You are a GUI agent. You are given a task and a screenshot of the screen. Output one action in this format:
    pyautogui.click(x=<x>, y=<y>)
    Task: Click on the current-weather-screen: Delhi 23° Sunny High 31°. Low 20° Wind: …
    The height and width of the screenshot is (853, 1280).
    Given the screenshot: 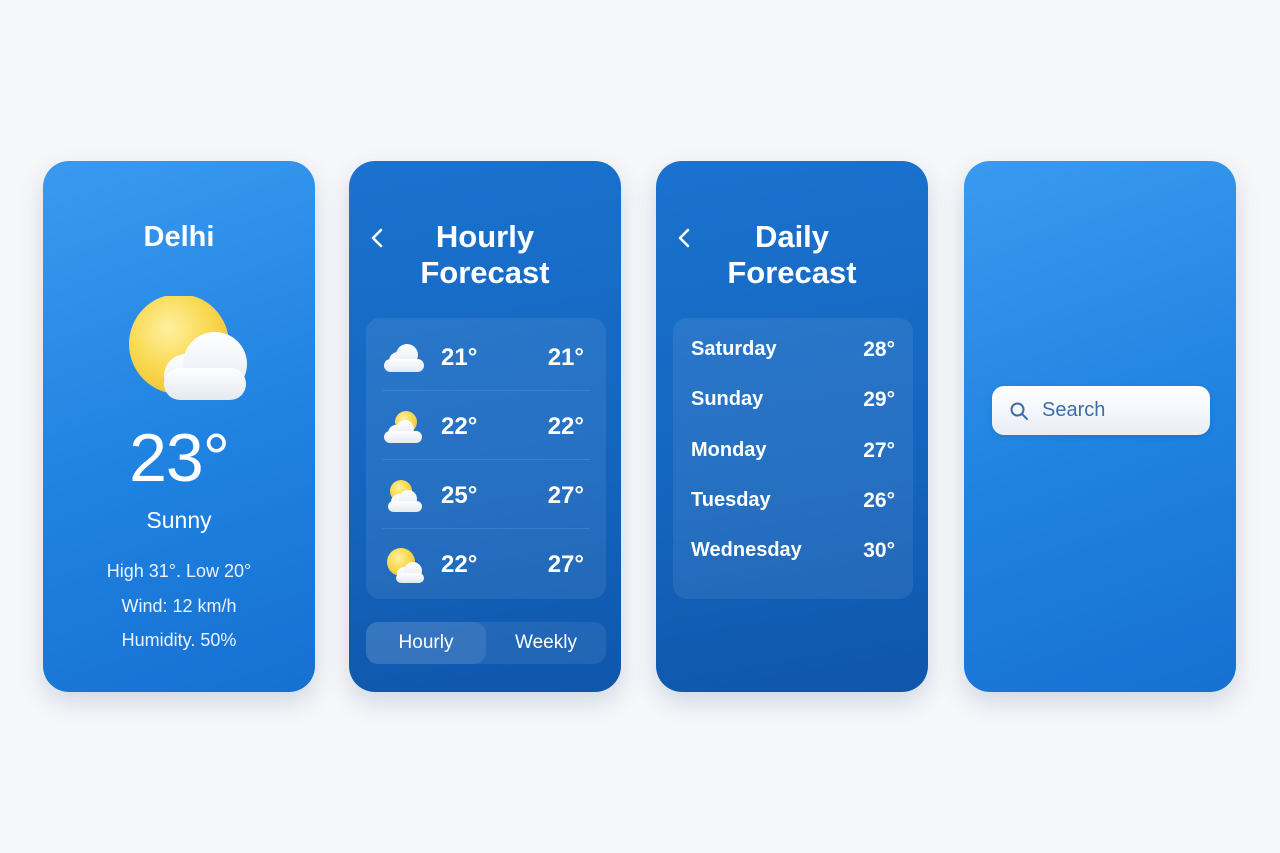 What is the action you would take?
    pyautogui.click(x=179, y=426)
    